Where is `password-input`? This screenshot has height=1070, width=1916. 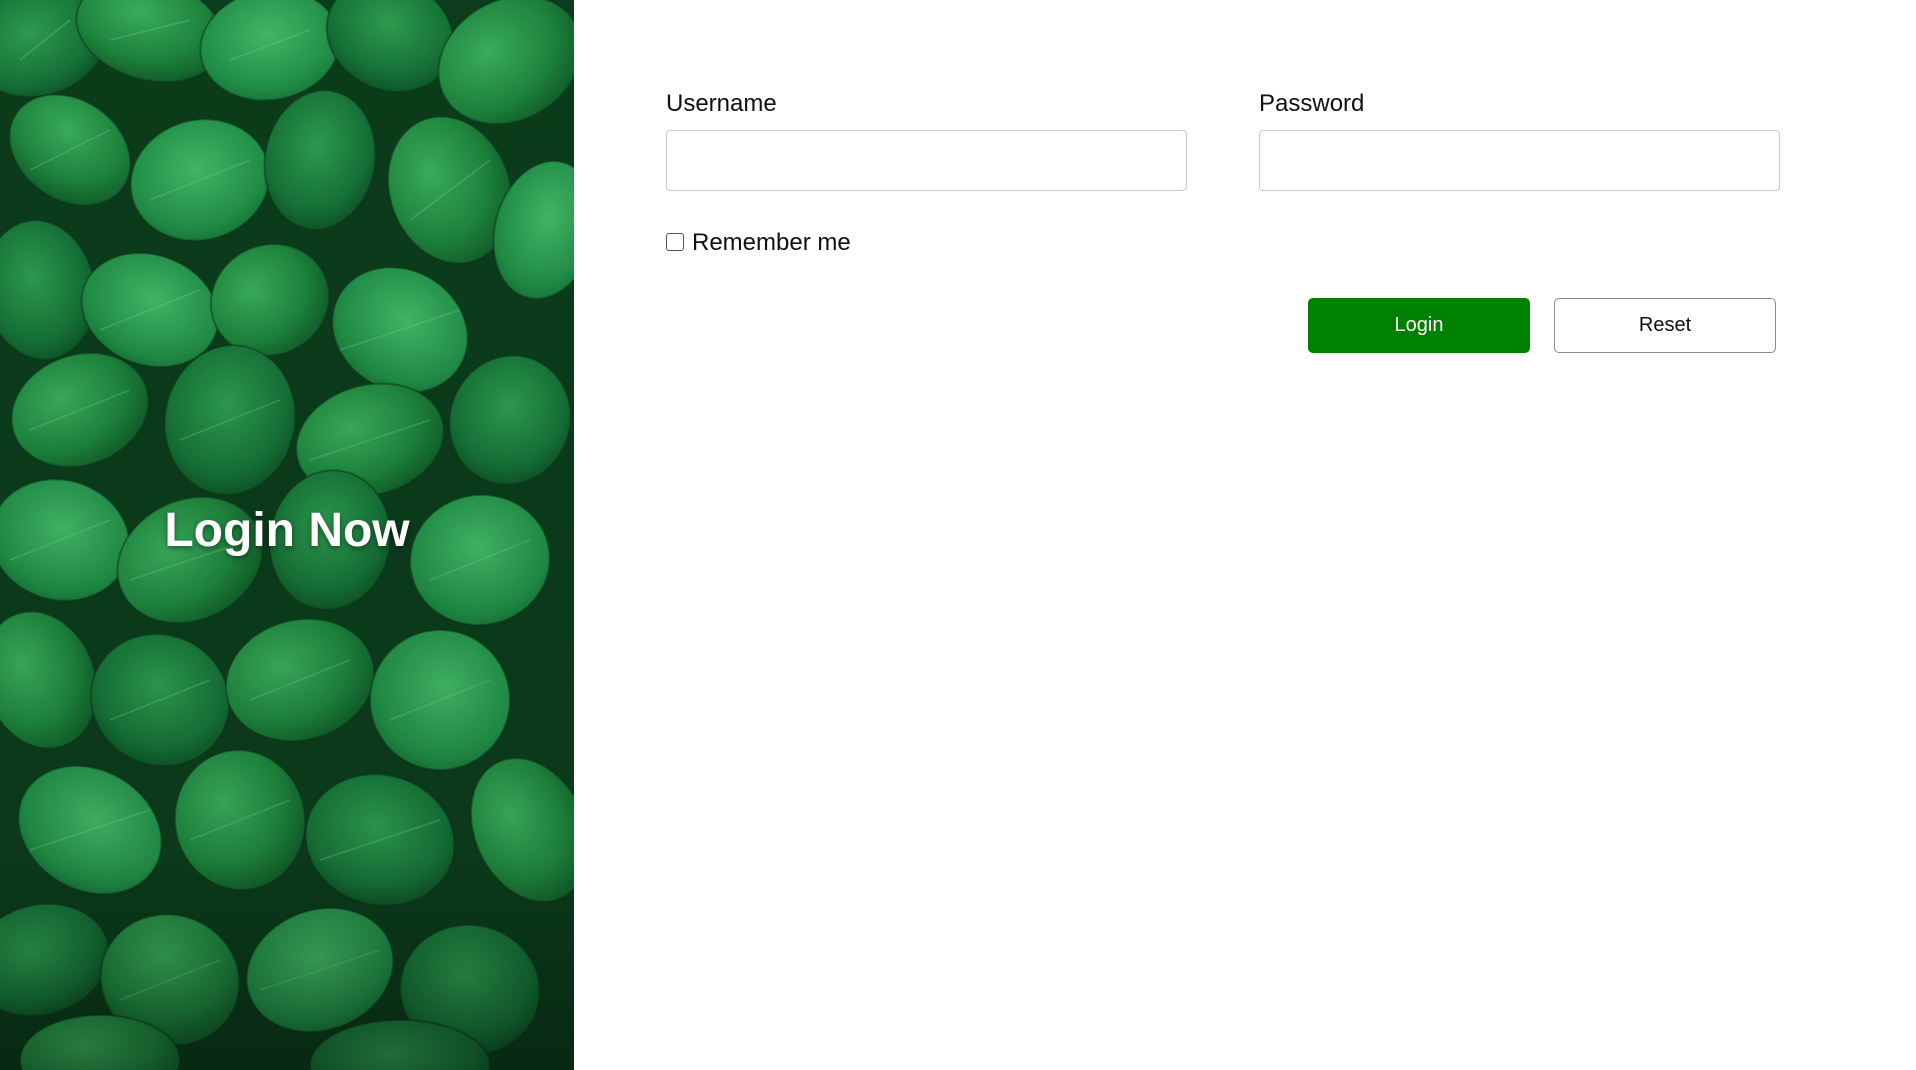
password-input is located at coordinates (1519, 160).